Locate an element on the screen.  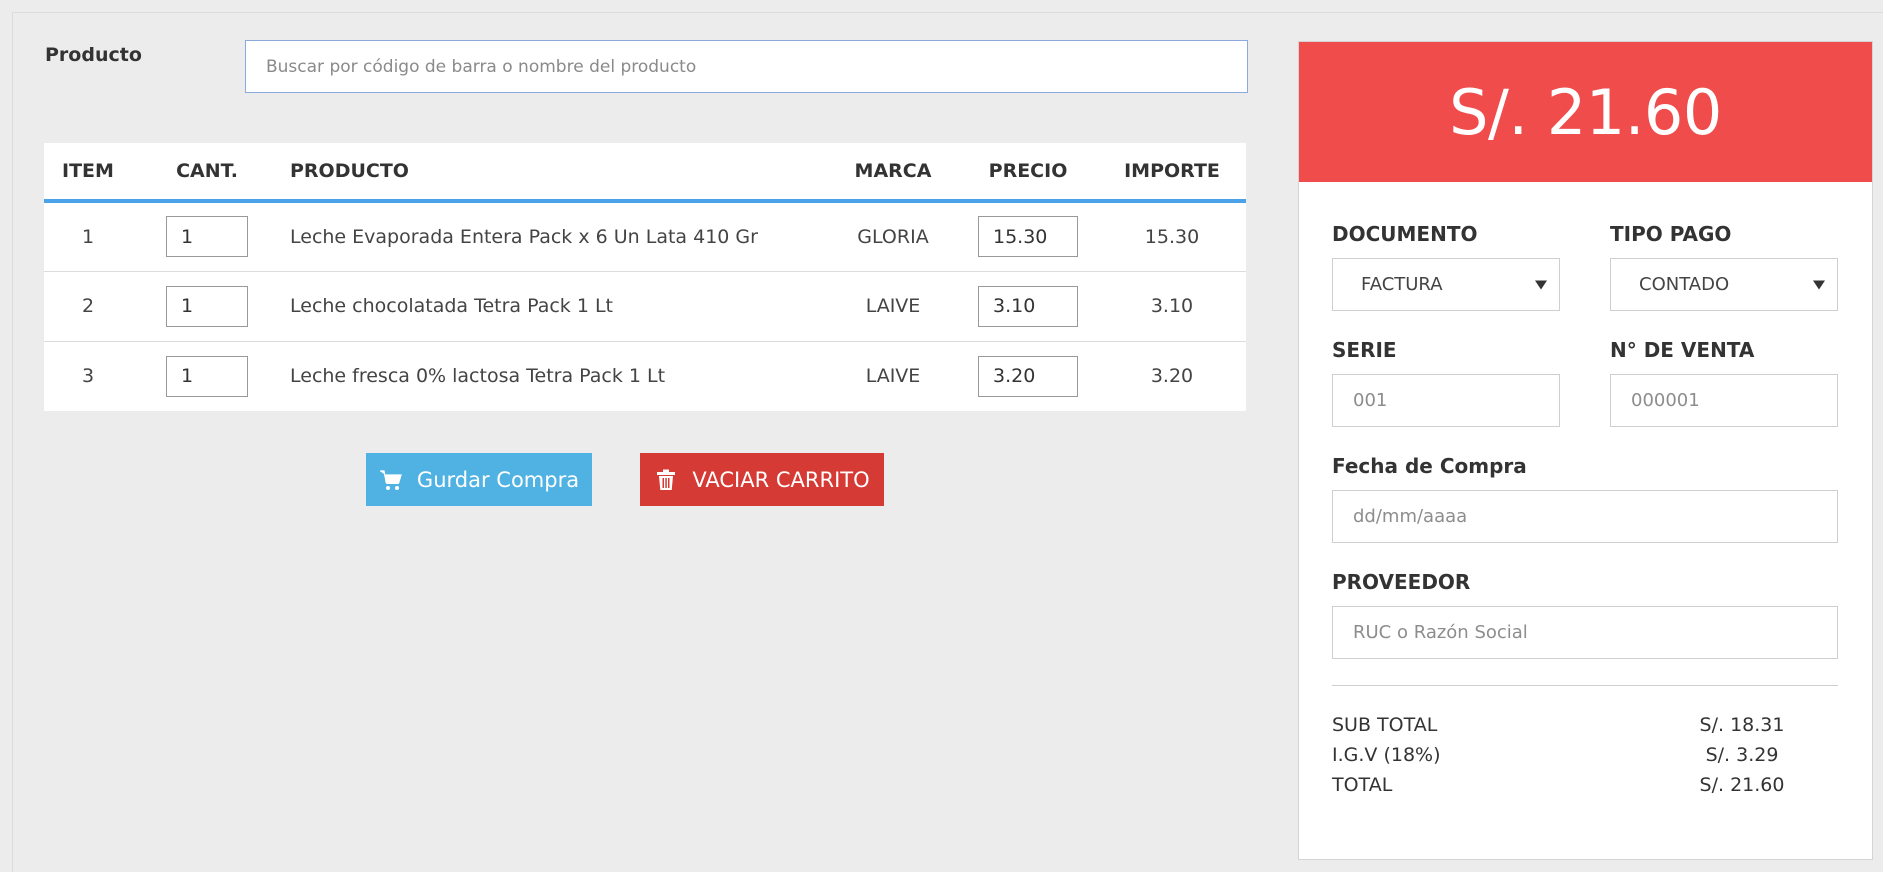
supplier-input is located at coordinates (1585, 632).